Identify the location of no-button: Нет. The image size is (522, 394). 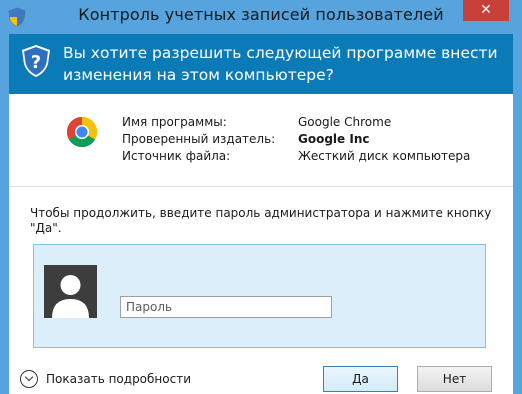
(454, 379).